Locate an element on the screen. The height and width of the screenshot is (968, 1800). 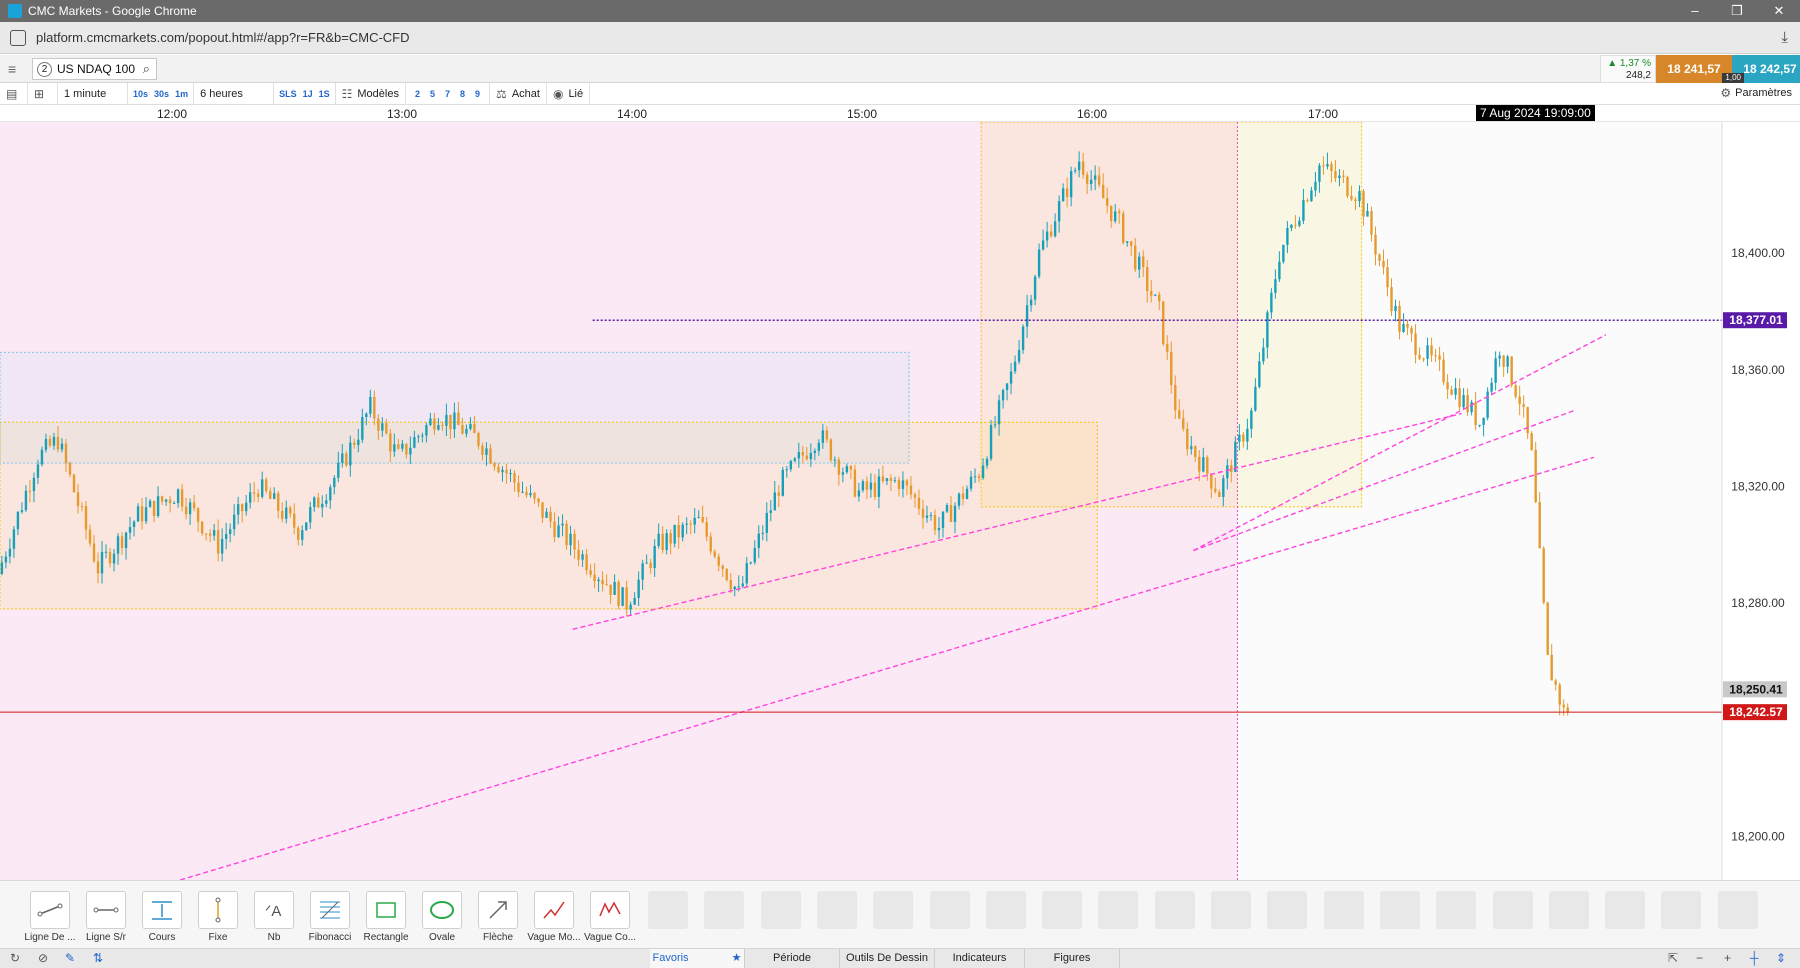
search-icon: ⌕ is located at coordinates (146, 69).